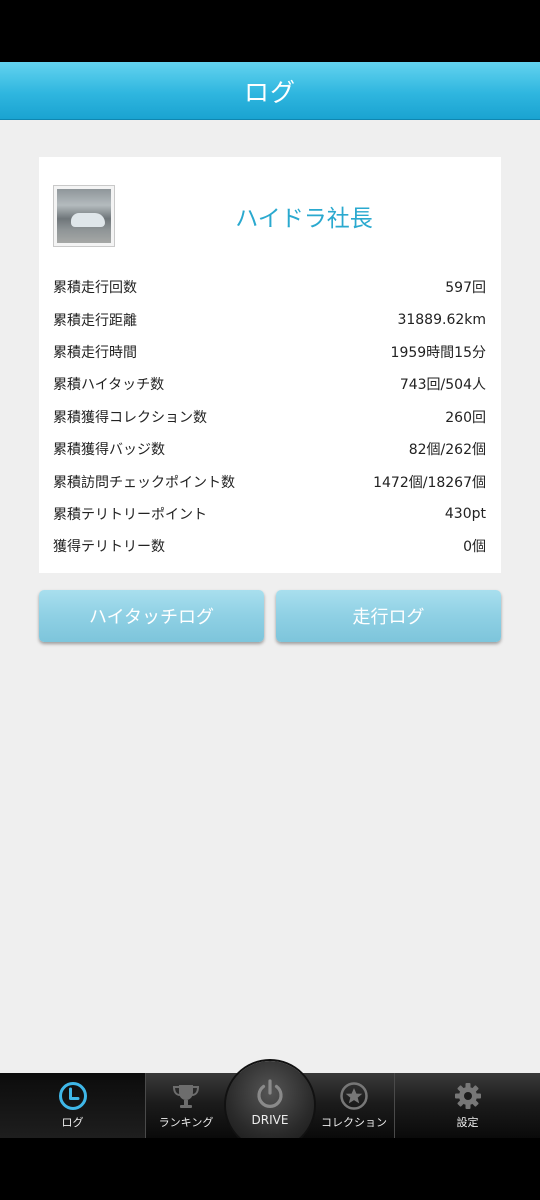 This screenshot has height=1200, width=540. Describe the element at coordinates (467, 1096) in the screenshot. I see `gear-icon` at that location.